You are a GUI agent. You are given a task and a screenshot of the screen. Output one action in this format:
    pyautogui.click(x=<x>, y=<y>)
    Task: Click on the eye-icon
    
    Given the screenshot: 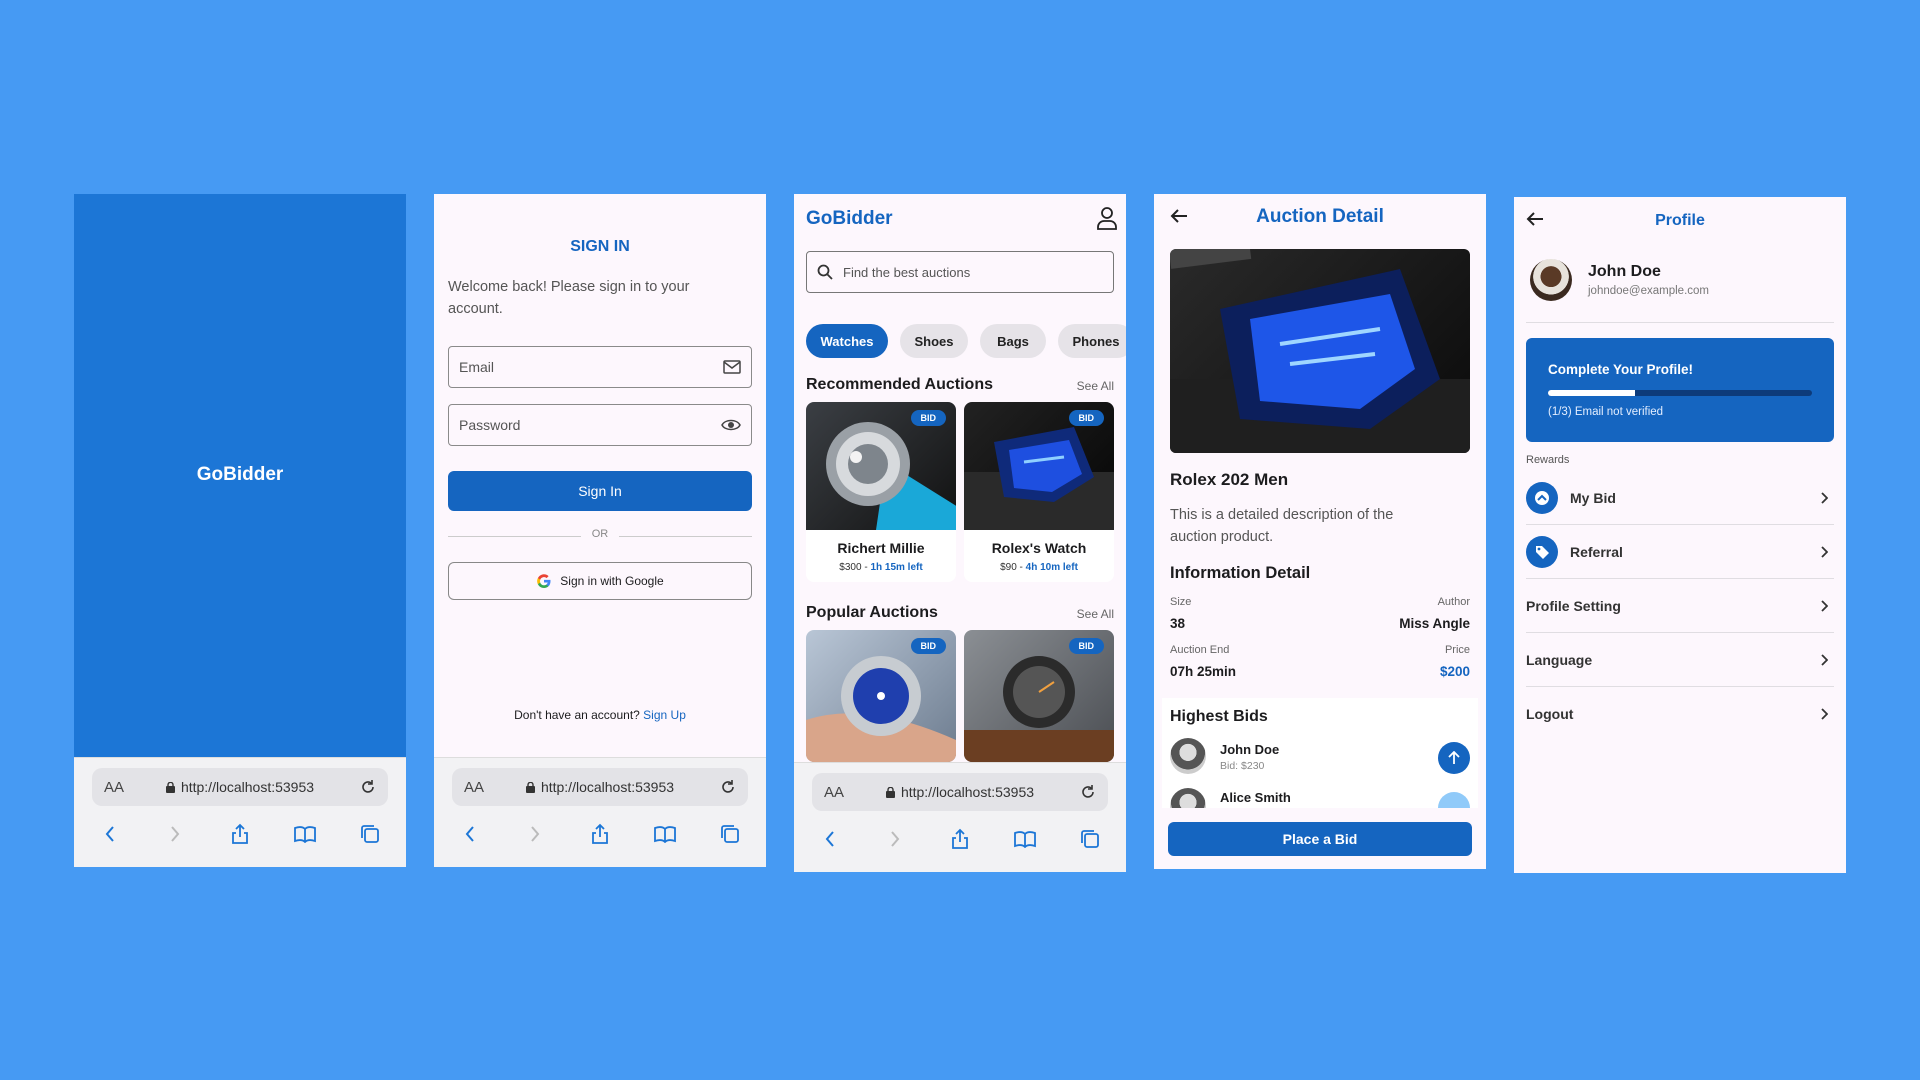 What is the action you would take?
    pyautogui.click(x=731, y=425)
    